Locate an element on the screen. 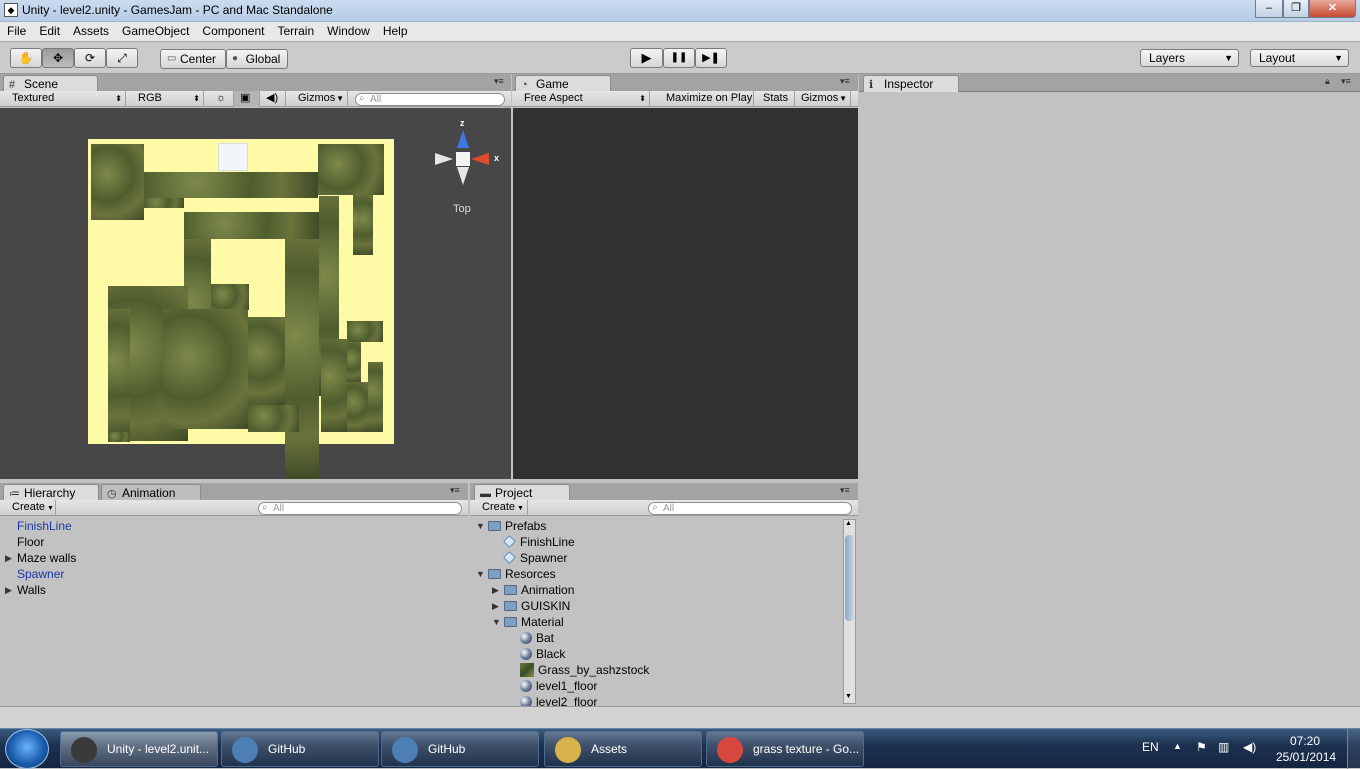  hierarchy-search-input: ⌕ All is located at coordinates (360, 508).